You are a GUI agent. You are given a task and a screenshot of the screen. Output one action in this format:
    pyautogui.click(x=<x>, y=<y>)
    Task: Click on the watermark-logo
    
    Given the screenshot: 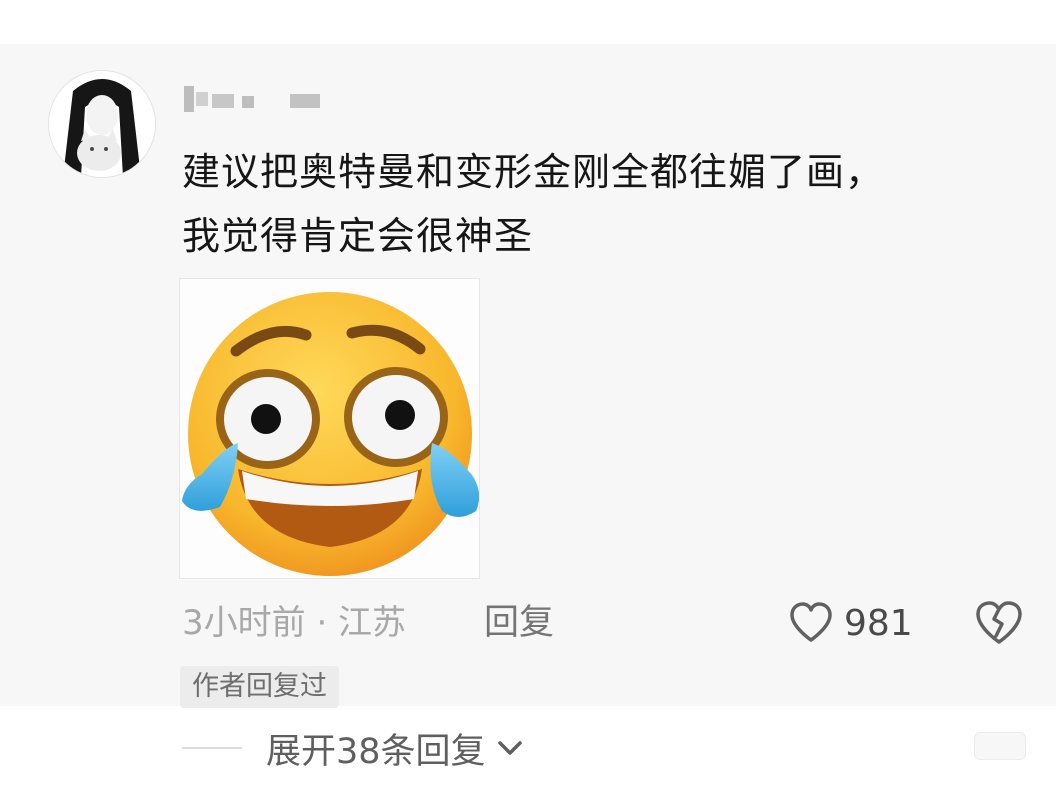 What is the action you would take?
    pyautogui.click(x=1000, y=746)
    